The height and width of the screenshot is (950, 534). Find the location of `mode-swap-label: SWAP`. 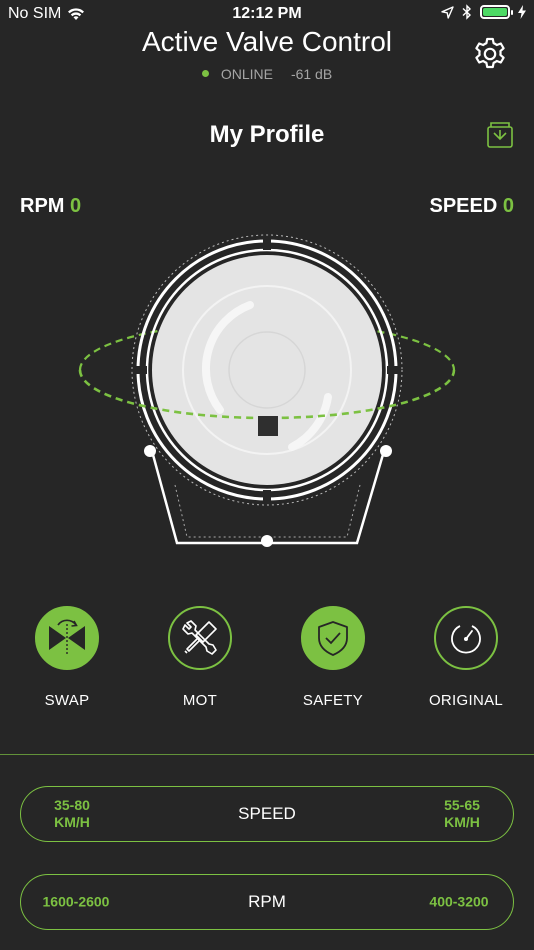

mode-swap-label: SWAP is located at coordinates (67, 700).